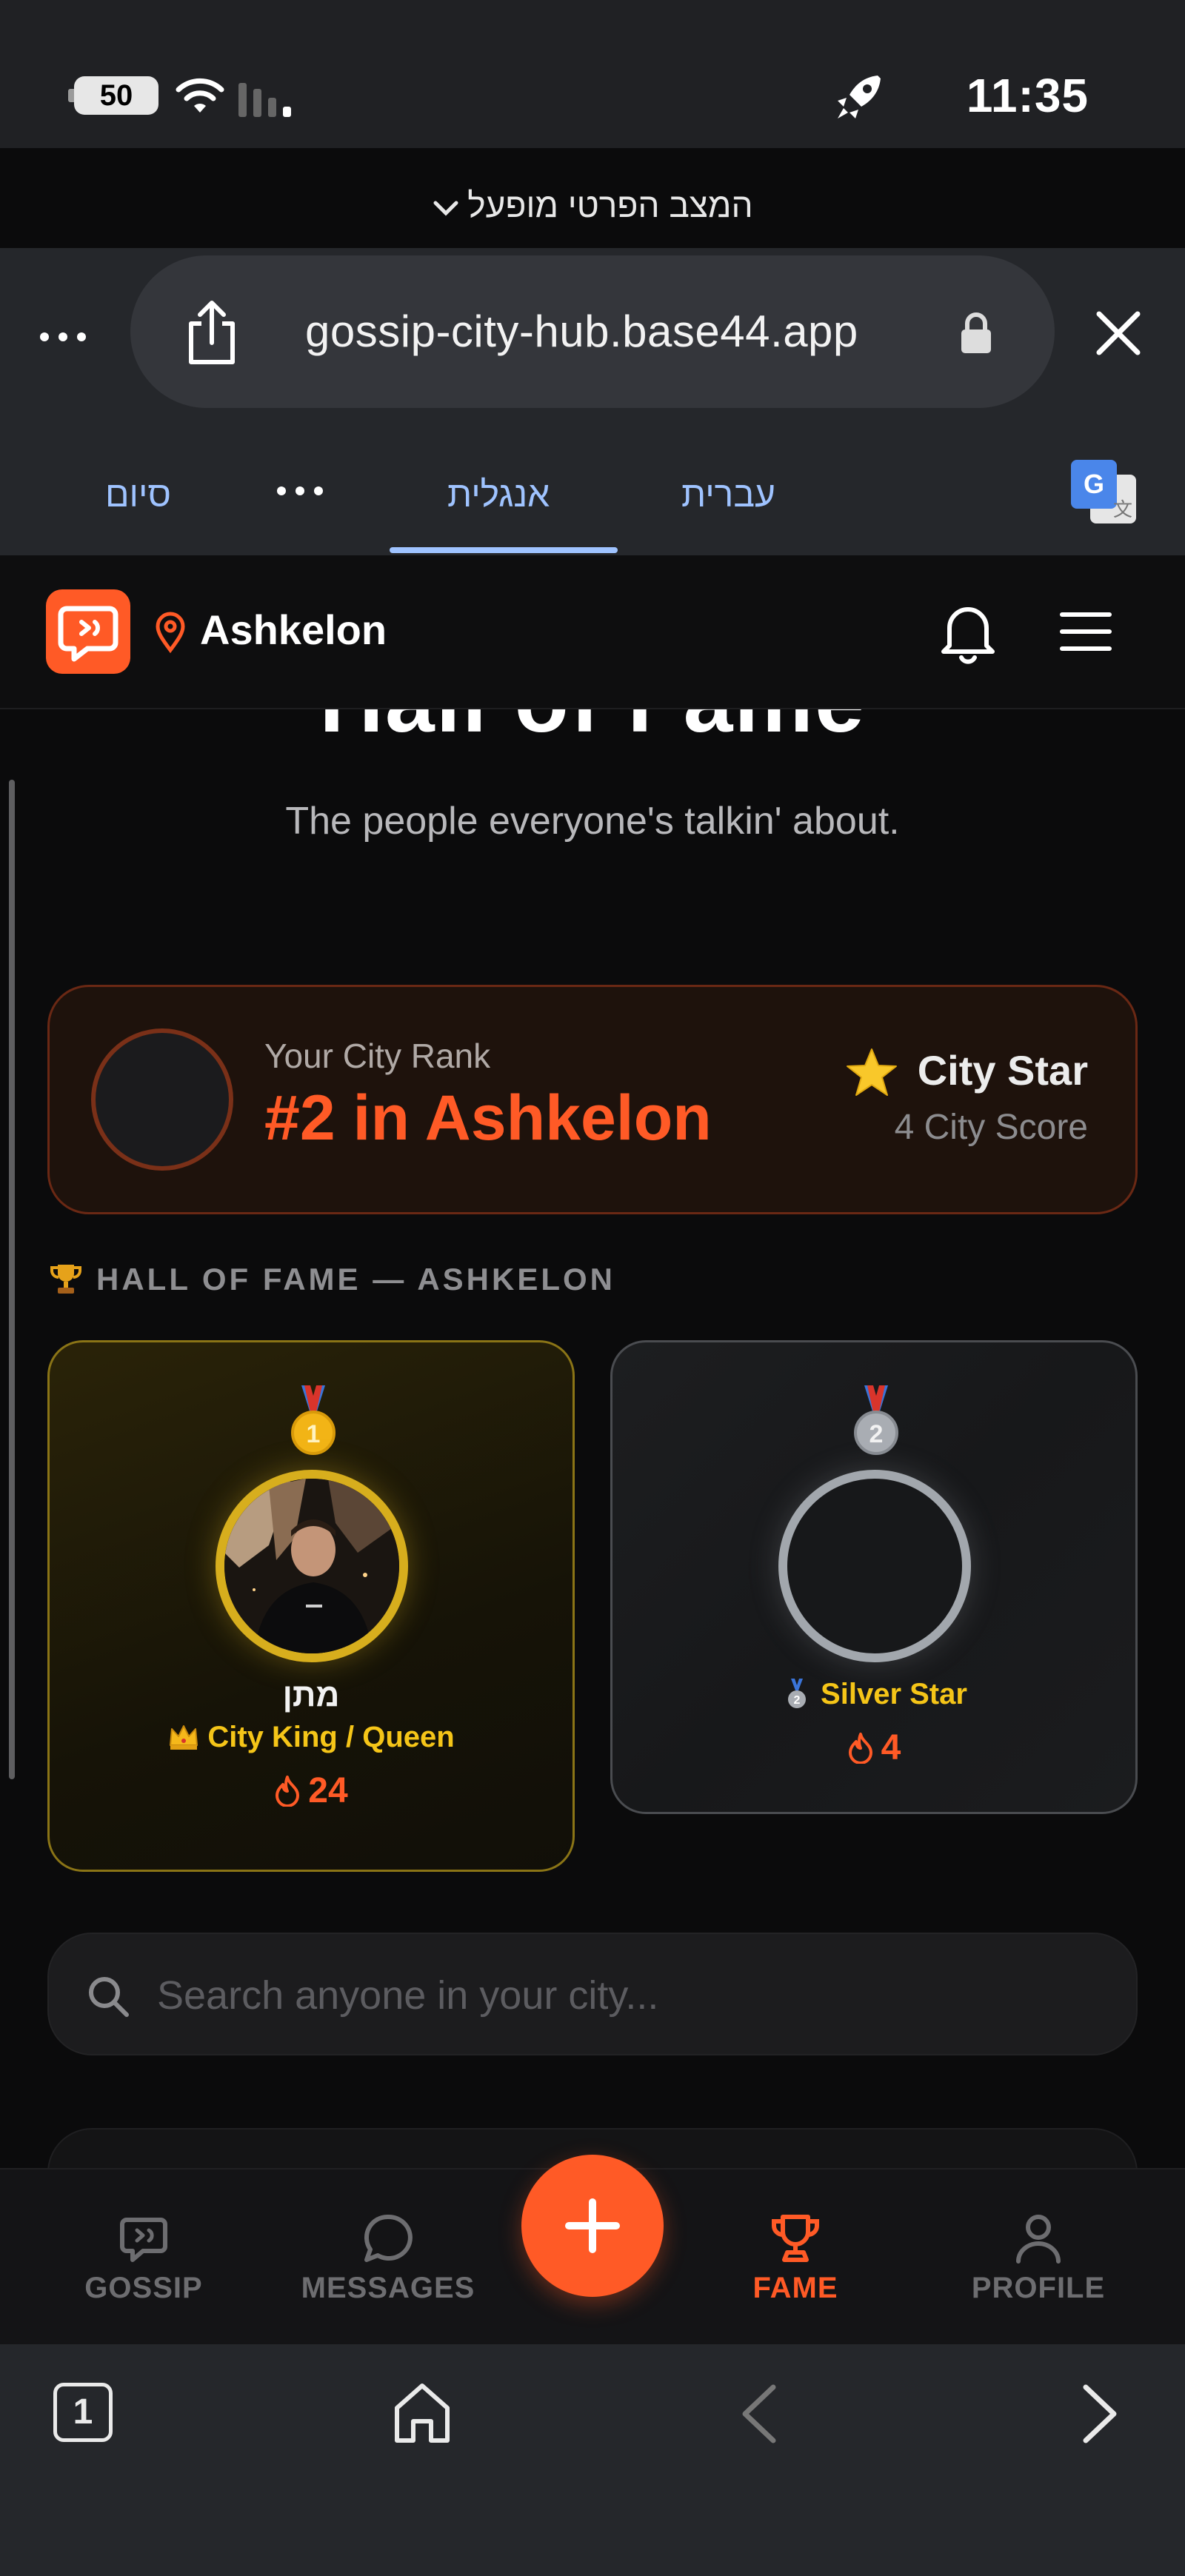 Image resolution: width=1185 pixels, height=2576 pixels. What do you see at coordinates (1094, 484) in the screenshot?
I see `svg-text: G` at bounding box center [1094, 484].